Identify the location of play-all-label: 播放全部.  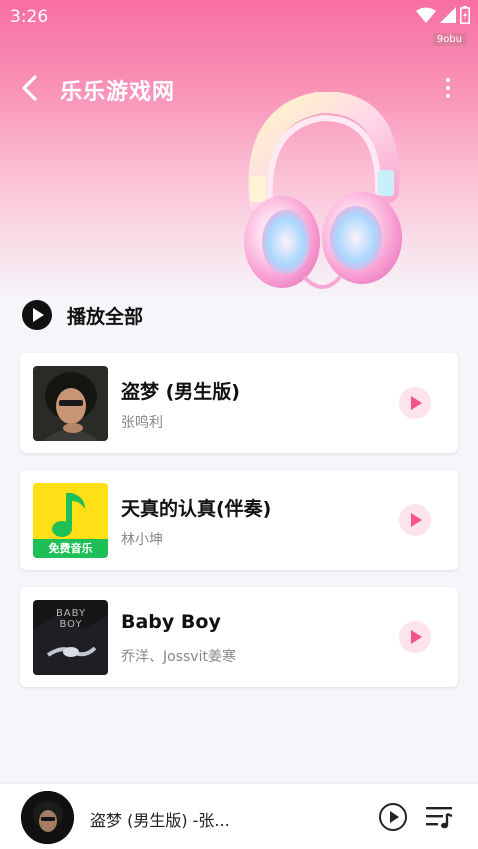
(105, 316).